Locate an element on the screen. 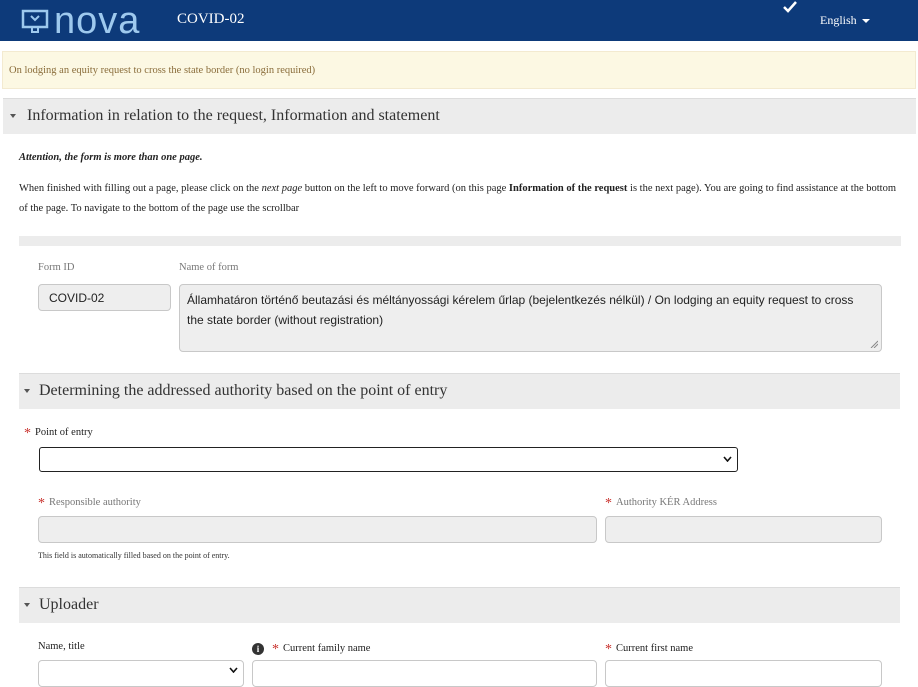  app-title: COVID-02 is located at coordinates (211, 19).